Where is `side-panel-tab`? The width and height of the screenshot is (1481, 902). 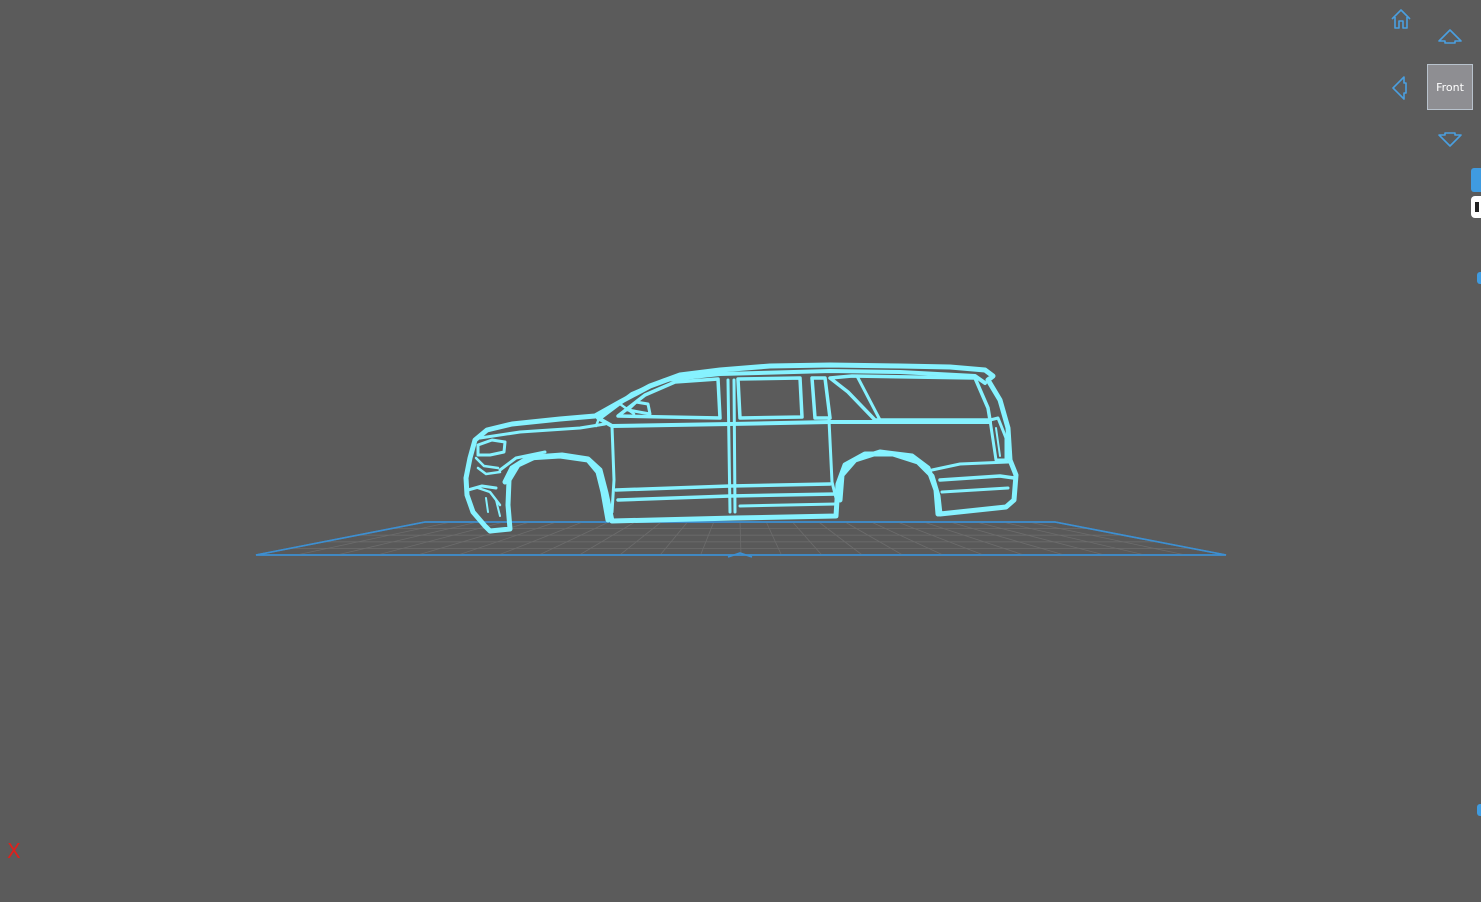 side-panel-tab is located at coordinates (1476, 180).